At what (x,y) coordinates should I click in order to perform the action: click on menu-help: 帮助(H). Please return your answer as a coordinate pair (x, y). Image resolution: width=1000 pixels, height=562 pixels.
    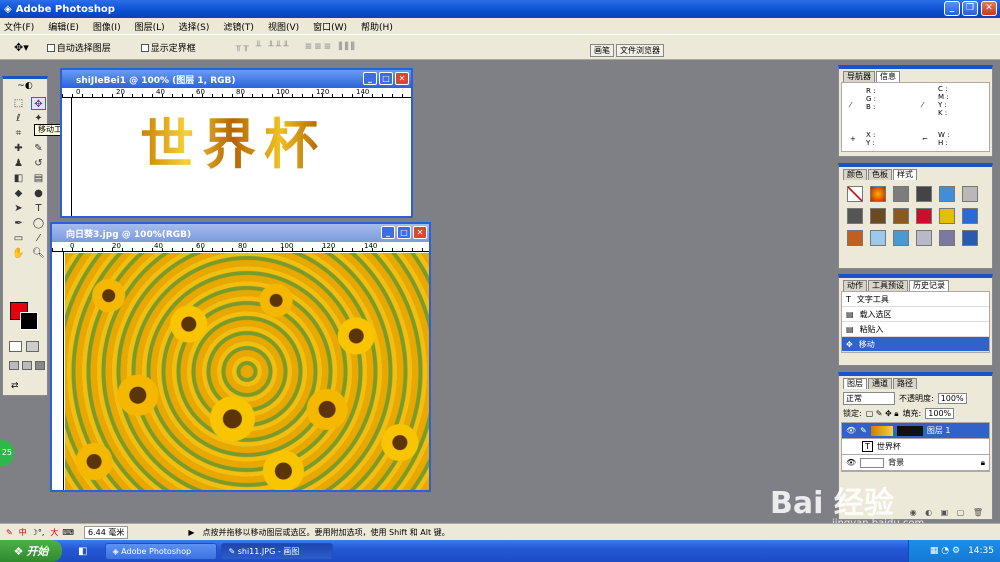
    Looking at the image, I should click on (377, 26).